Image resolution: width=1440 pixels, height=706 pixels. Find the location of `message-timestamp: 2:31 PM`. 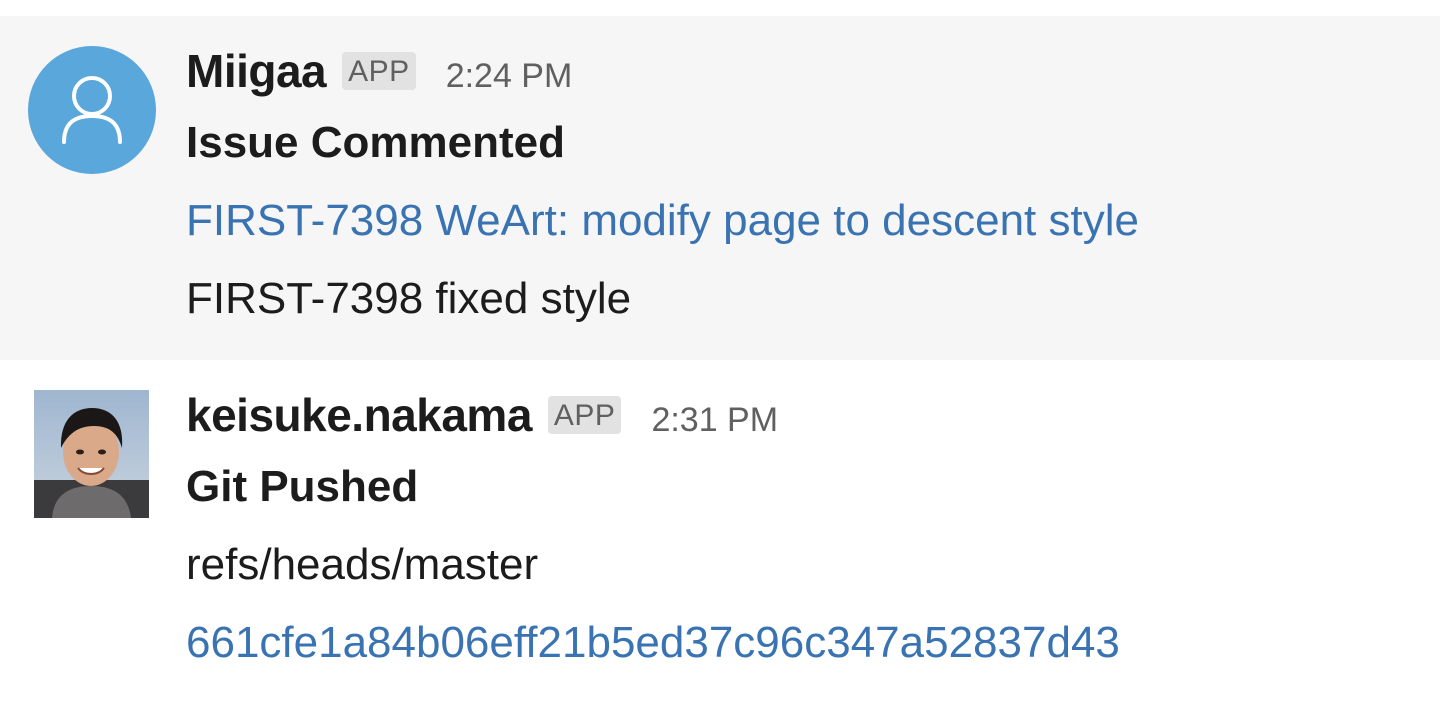

message-timestamp: 2:31 PM is located at coordinates (714, 420).